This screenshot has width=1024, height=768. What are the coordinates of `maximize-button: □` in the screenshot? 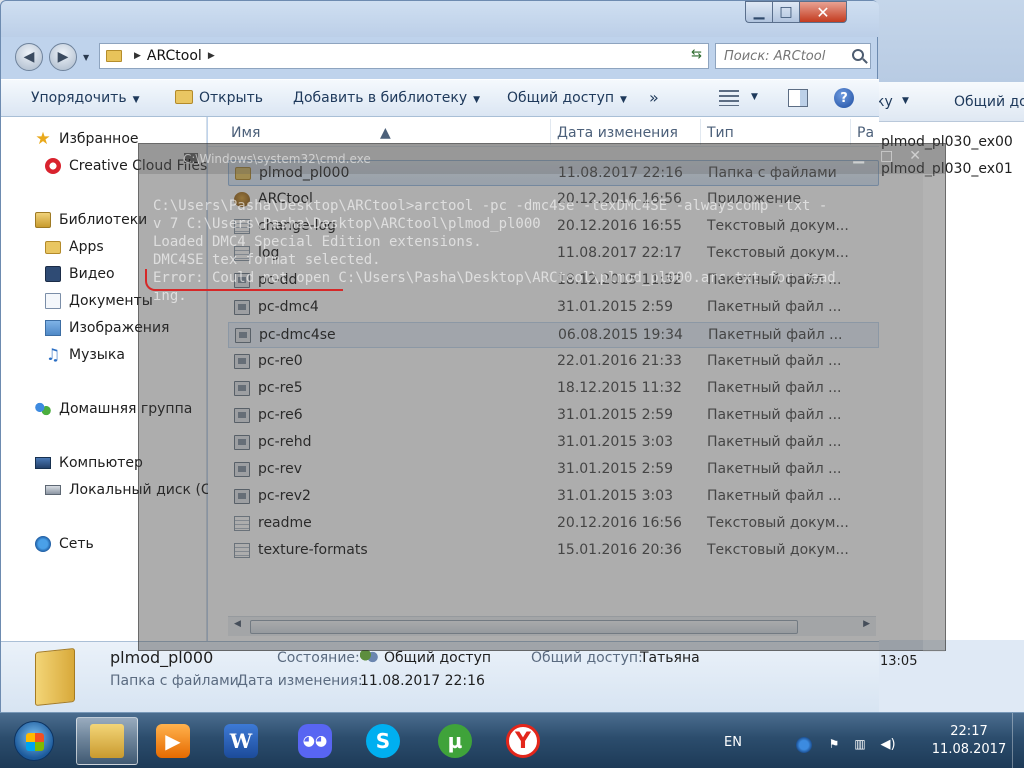 It's located at (785, 12).